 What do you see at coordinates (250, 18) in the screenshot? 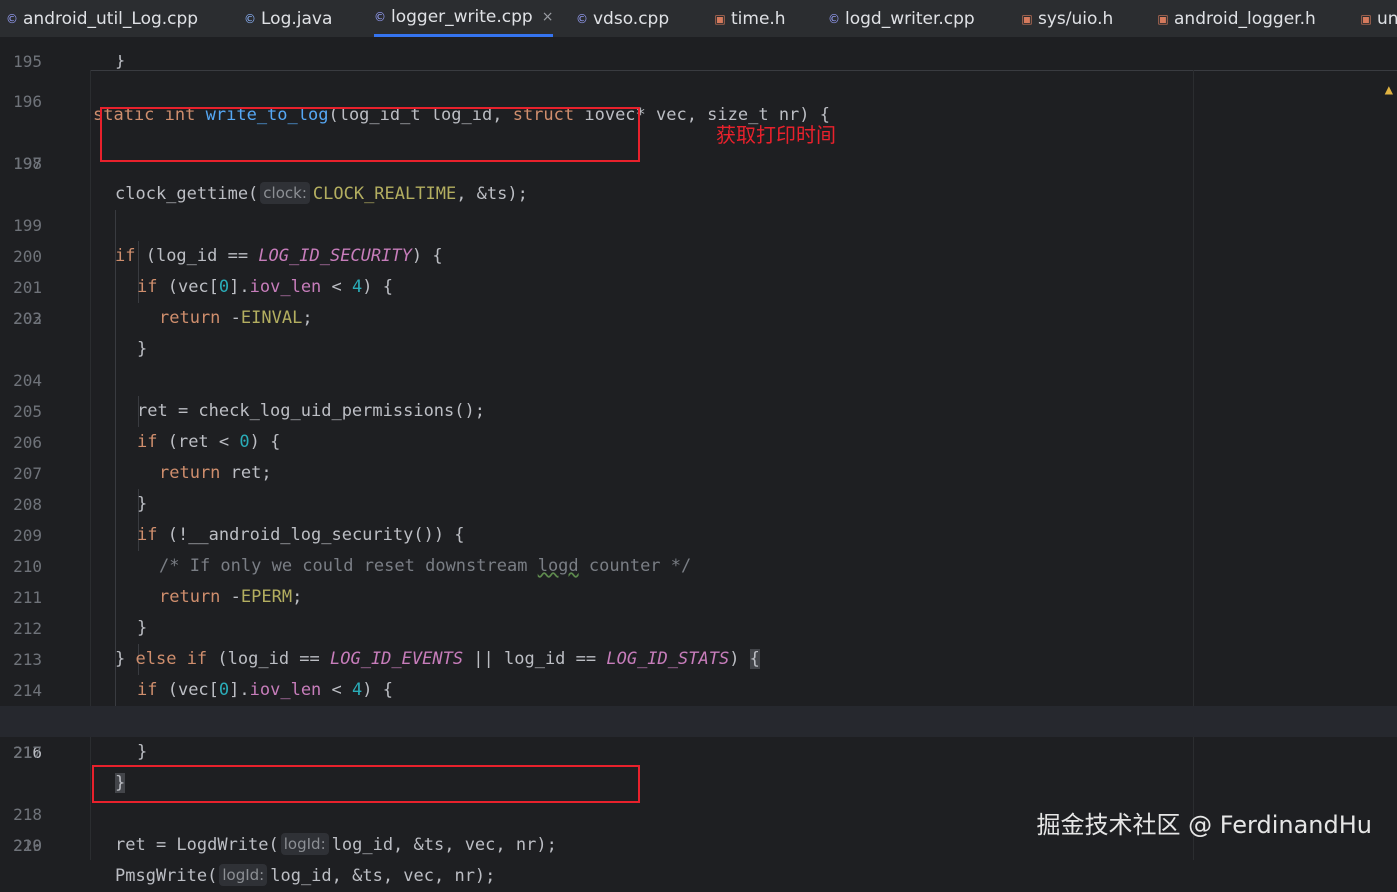
I see `java-class-icon: ©` at bounding box center [250, 18].